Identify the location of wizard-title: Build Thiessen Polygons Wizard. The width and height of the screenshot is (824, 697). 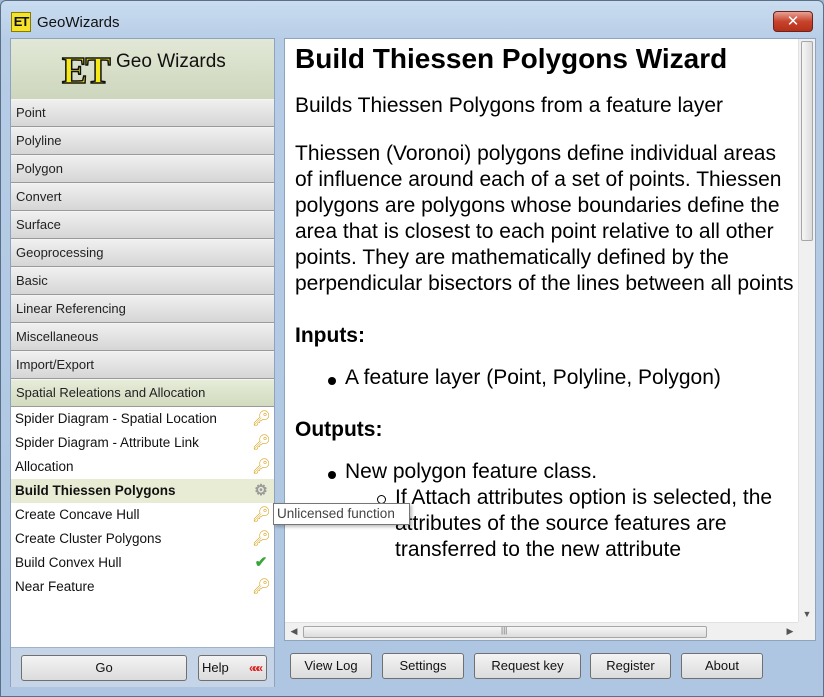
(511, 58).